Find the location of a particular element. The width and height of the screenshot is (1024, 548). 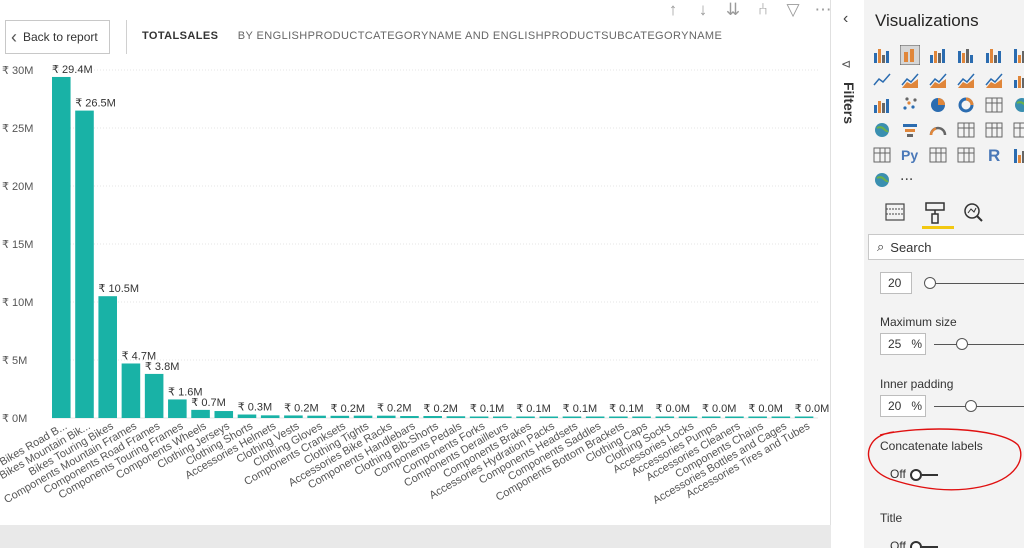

title-toggle: Off is located at coordinates (914, 543).